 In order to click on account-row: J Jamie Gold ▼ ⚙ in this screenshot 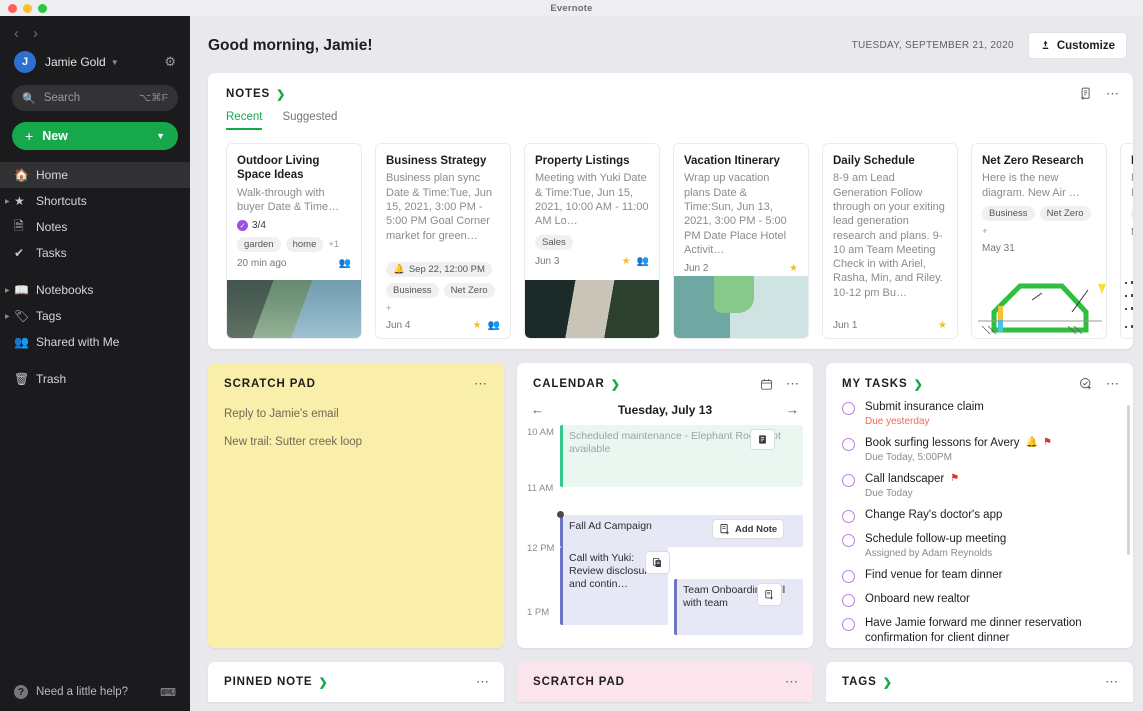, I will do `click(95, 57)`.